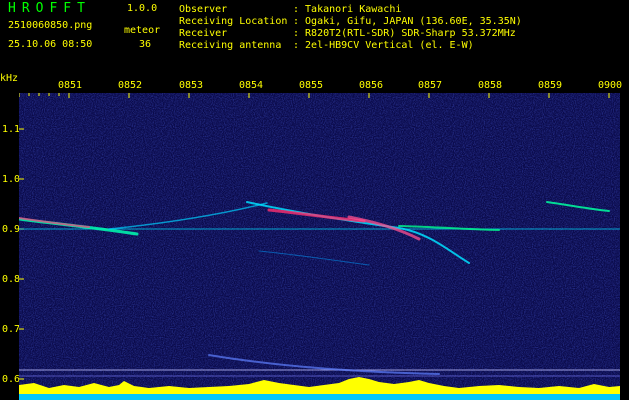 Image resolution: width=629 pixels, height=400 pixels. I want to click on info-key-receiver: Receiver, so click(203, 33).